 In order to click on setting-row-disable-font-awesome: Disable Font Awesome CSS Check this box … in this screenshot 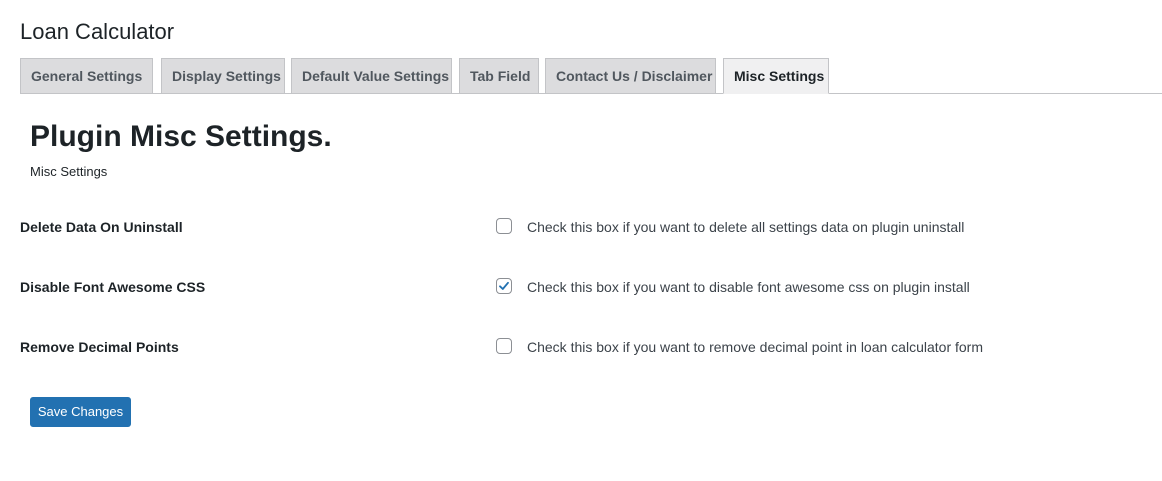, I will do `click(580, 287)`.